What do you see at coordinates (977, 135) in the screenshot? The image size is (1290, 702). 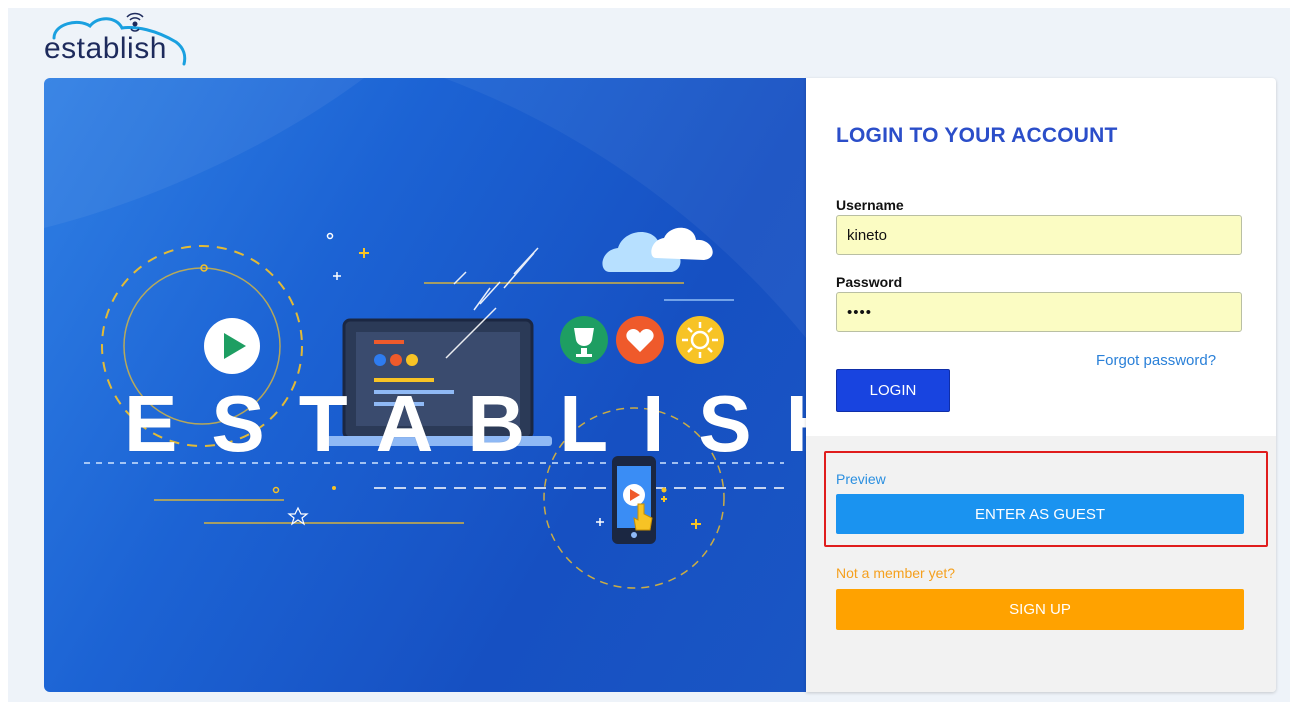 I see `login-title: LOGIN TO YOUR ACCOUNT` at bounding box center [977, 135].